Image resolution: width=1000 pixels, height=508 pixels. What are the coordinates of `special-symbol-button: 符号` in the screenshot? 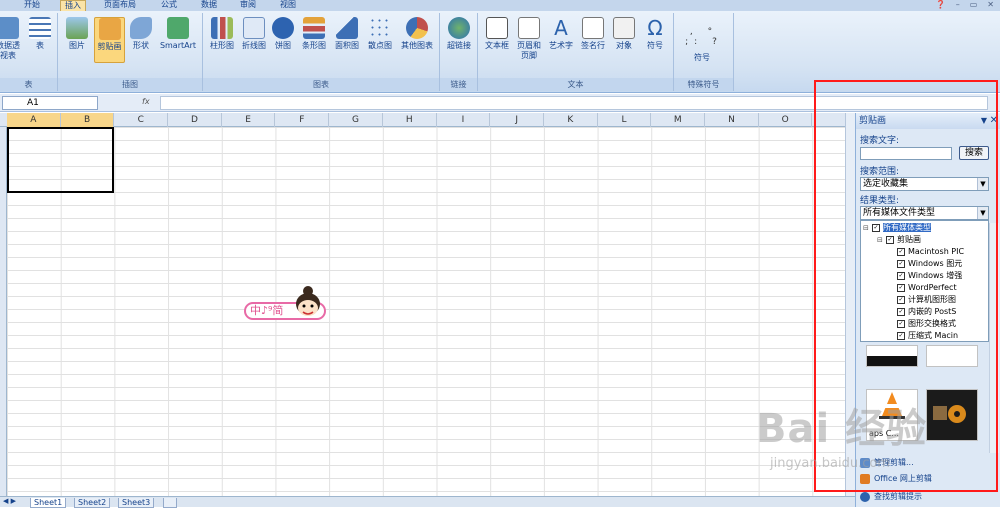 It's located at (702, 58).